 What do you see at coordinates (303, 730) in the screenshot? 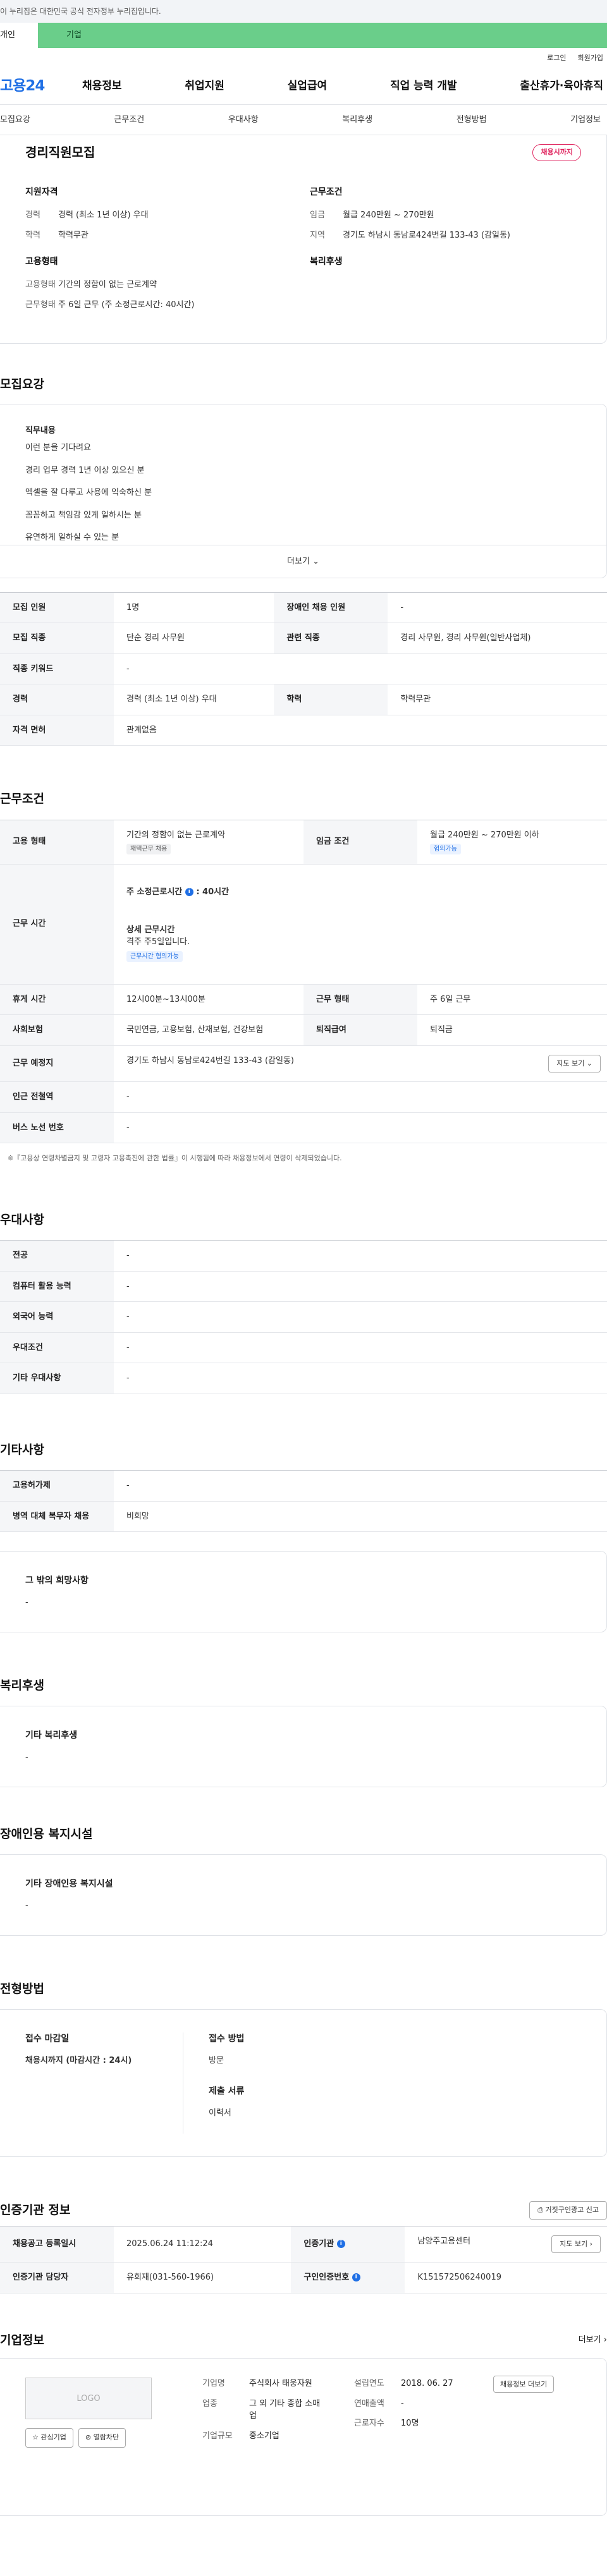
I see `table-row: 자격 면허 관계없음` at bounding box center [303, 730].